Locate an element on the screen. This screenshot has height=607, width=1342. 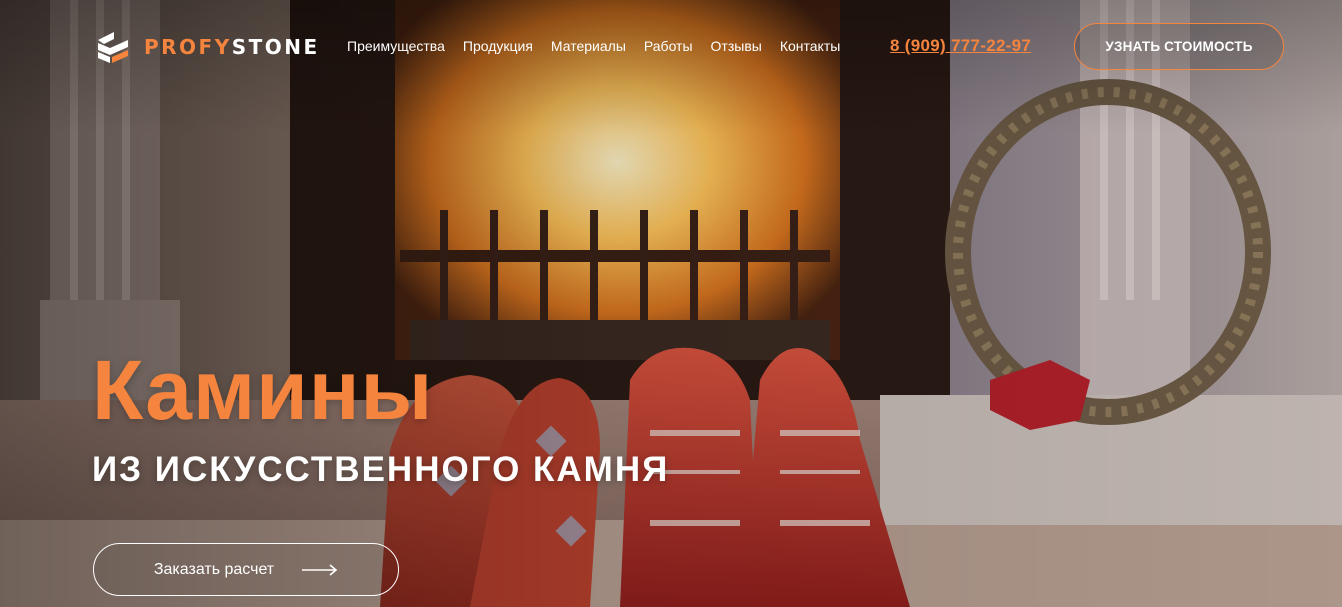
order-calculation-button: Заказать расчет is located at coordinates (246, 569).